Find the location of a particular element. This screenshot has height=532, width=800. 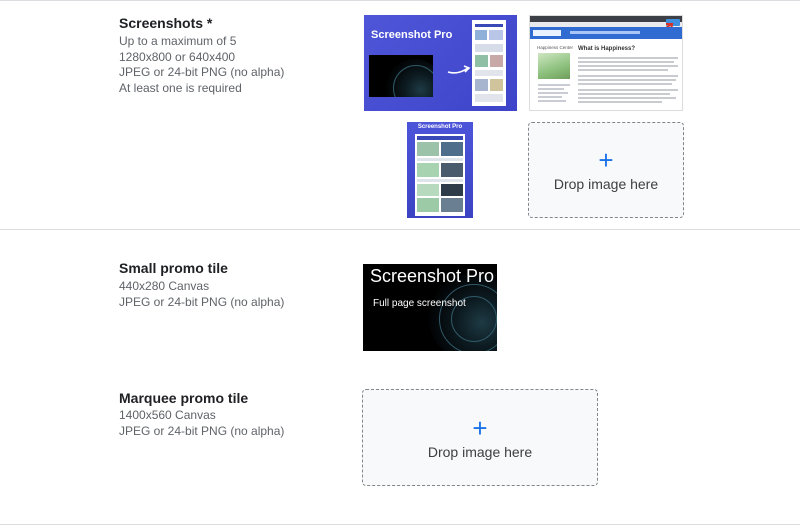

top-divider is located at coordinates (400, 0).